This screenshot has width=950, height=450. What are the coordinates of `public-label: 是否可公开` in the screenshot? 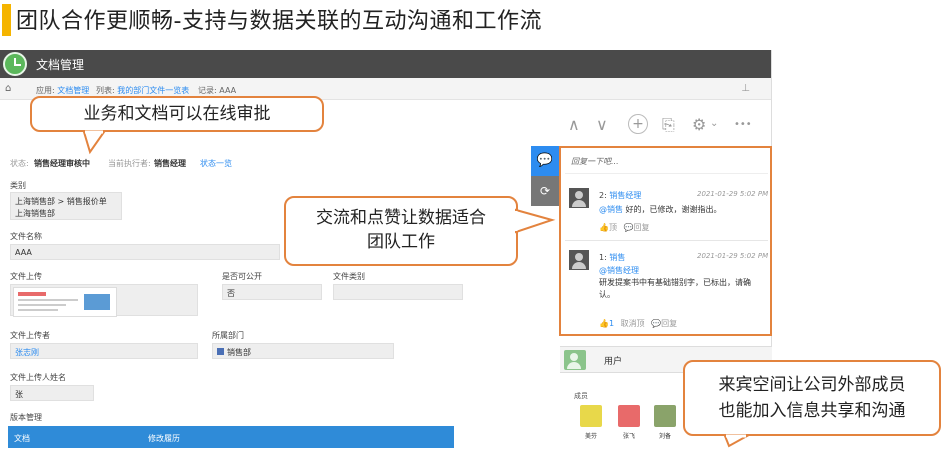 It's located at (242, 276).